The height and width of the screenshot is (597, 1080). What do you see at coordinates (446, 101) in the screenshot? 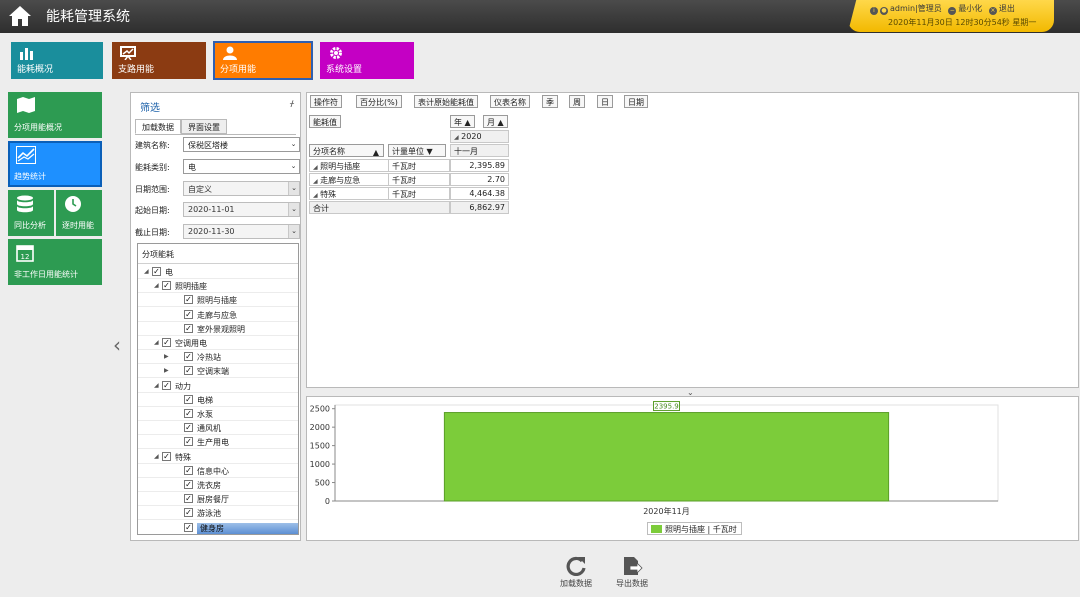
I see `filter-field-raw-meter: 表计原始能耗值` at bounding box center [446, 101].